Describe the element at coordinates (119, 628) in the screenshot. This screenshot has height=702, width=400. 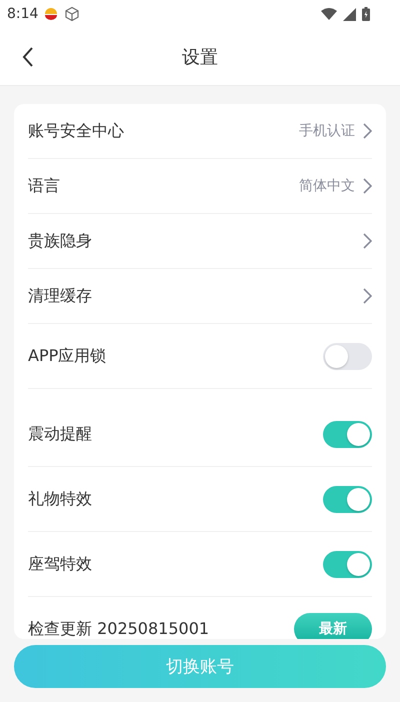
I see `setting-label: 检查更新 20250815001` at that location.